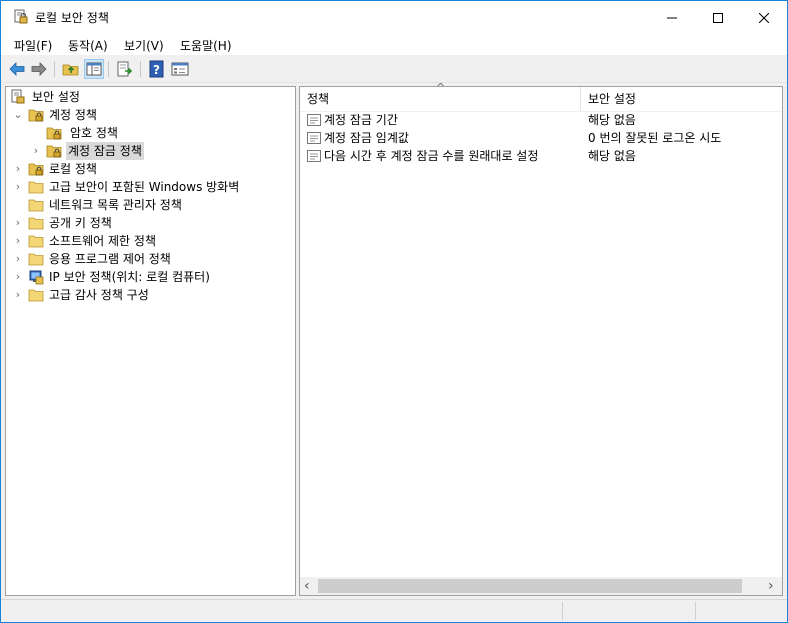 The image size is (788, 623). I want to click on policy-name: 다음 시간 후 계정 잠금 수를 원래대로 설정, so click(431, 156).